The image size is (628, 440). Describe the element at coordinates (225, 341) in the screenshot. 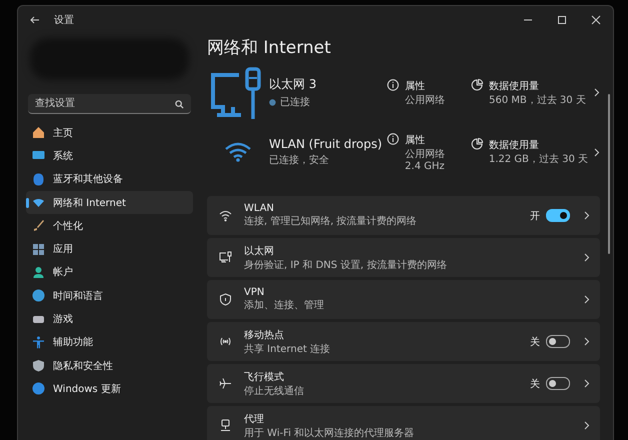

I see `hotspot-icon` at that location.